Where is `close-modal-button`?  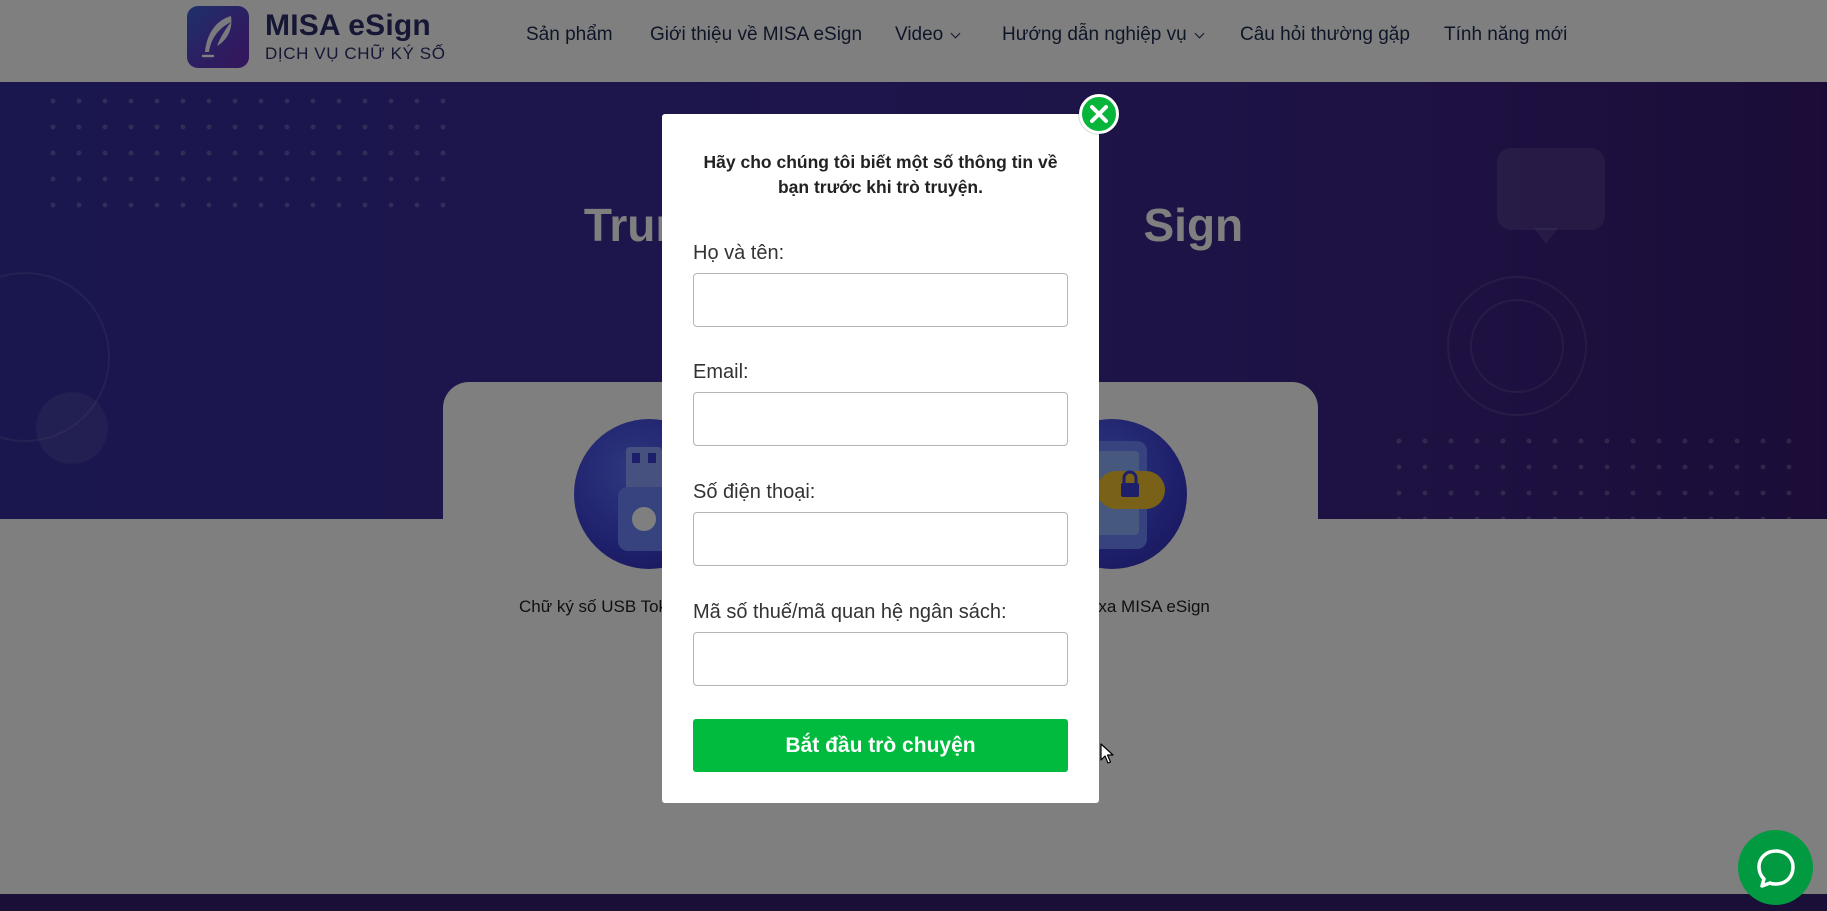
close-modal-button is located at coordinates (1099, 114).